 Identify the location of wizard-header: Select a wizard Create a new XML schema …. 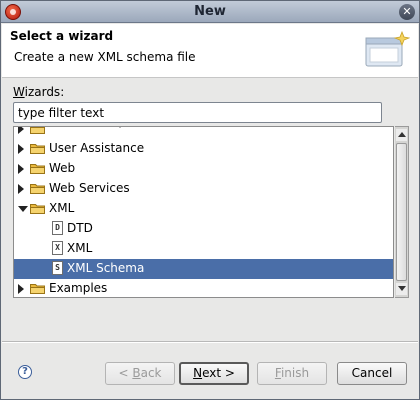
(210, 51).